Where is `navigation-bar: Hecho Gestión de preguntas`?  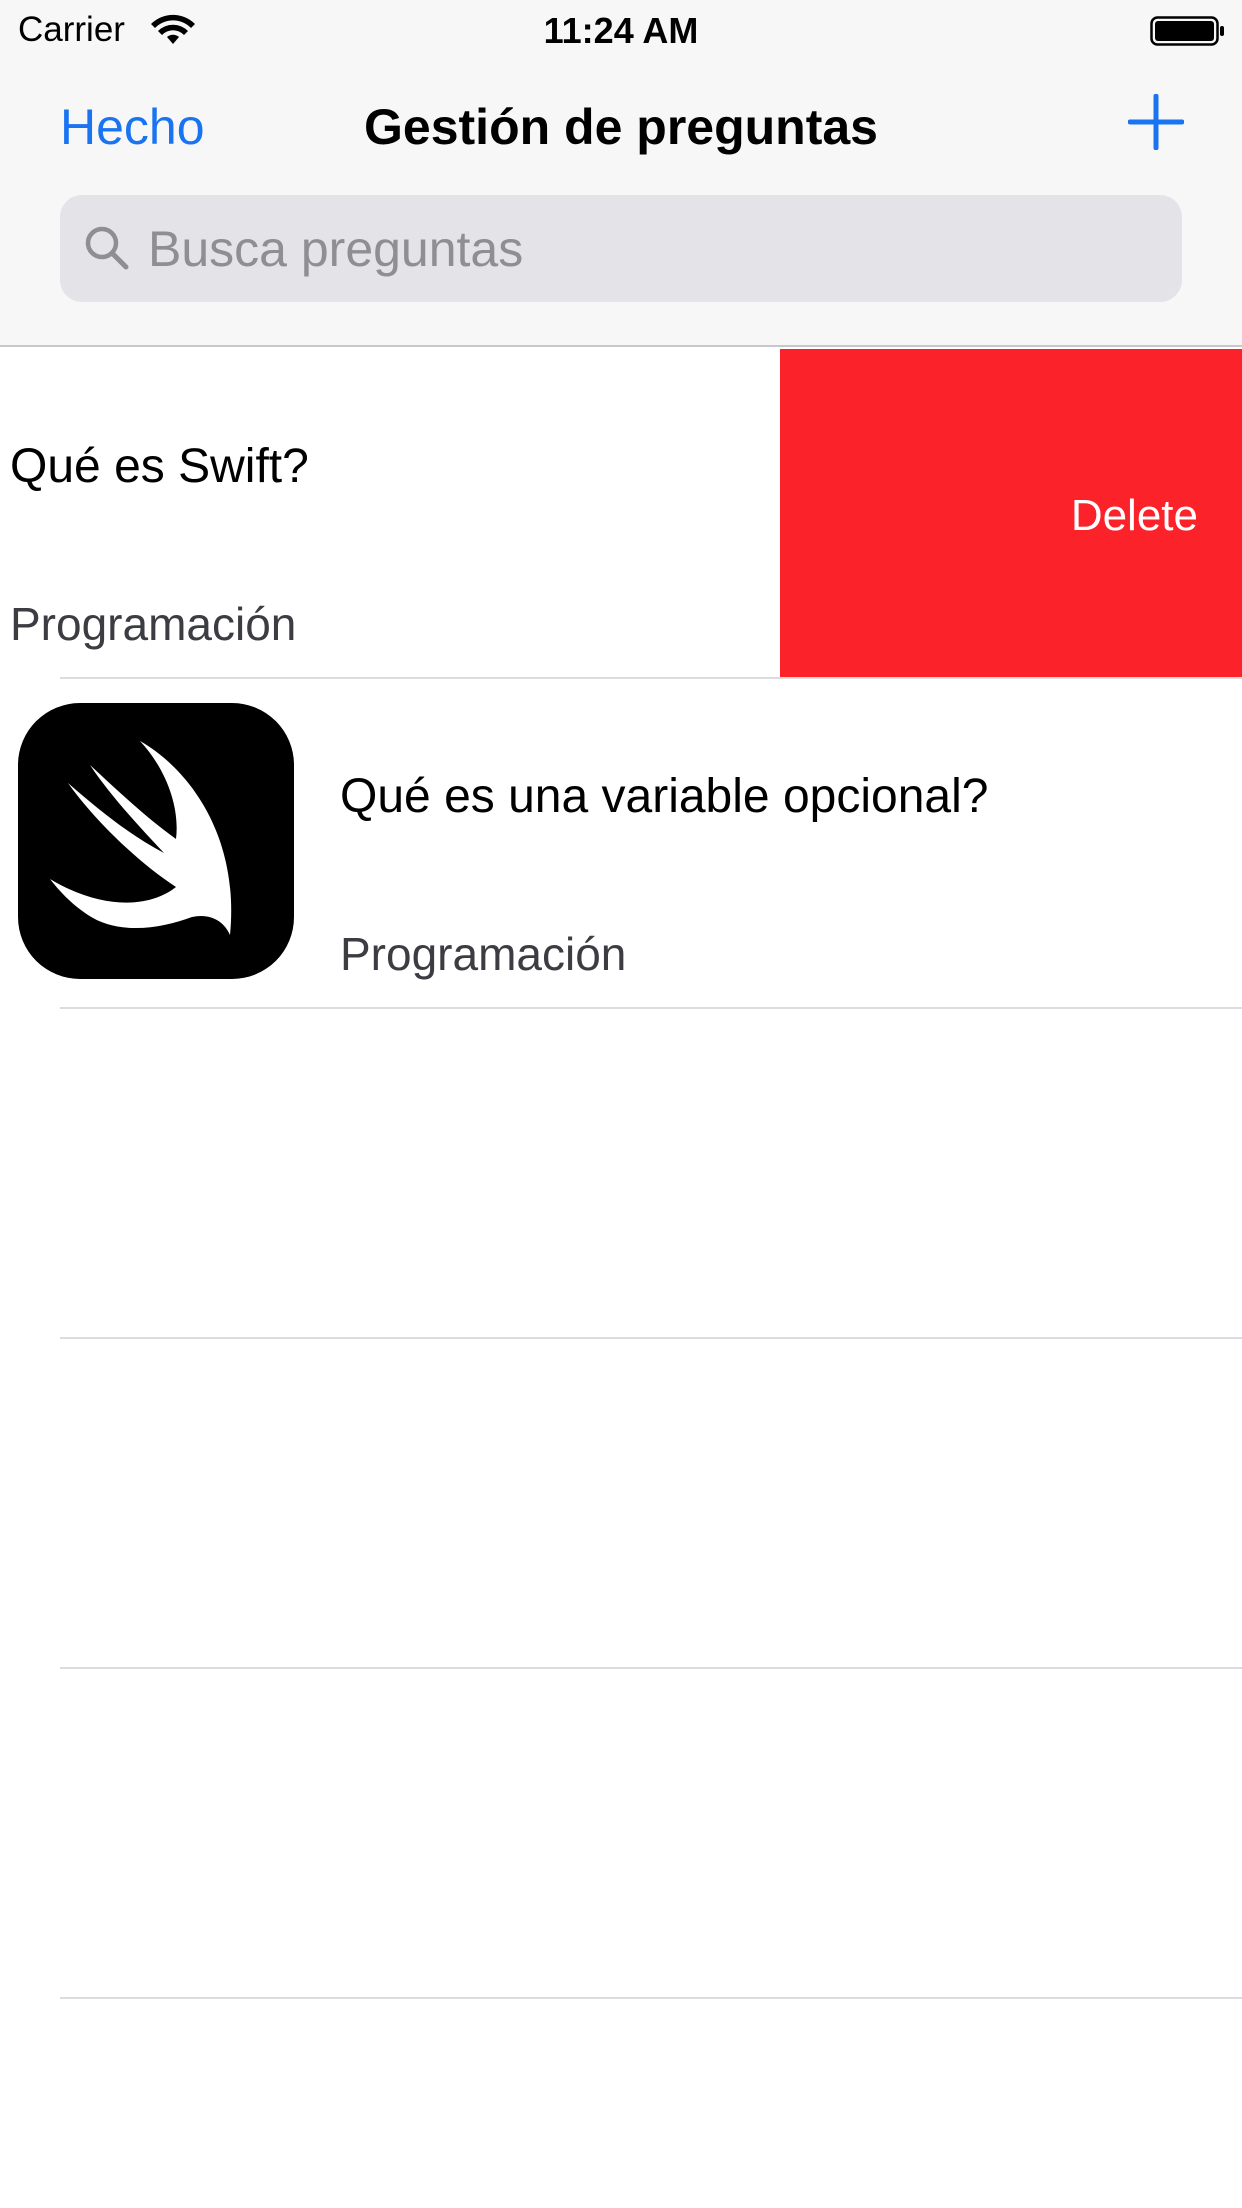
navigation-bar: Hecho Gestión de preguntas is located at coordinates (621, 126).